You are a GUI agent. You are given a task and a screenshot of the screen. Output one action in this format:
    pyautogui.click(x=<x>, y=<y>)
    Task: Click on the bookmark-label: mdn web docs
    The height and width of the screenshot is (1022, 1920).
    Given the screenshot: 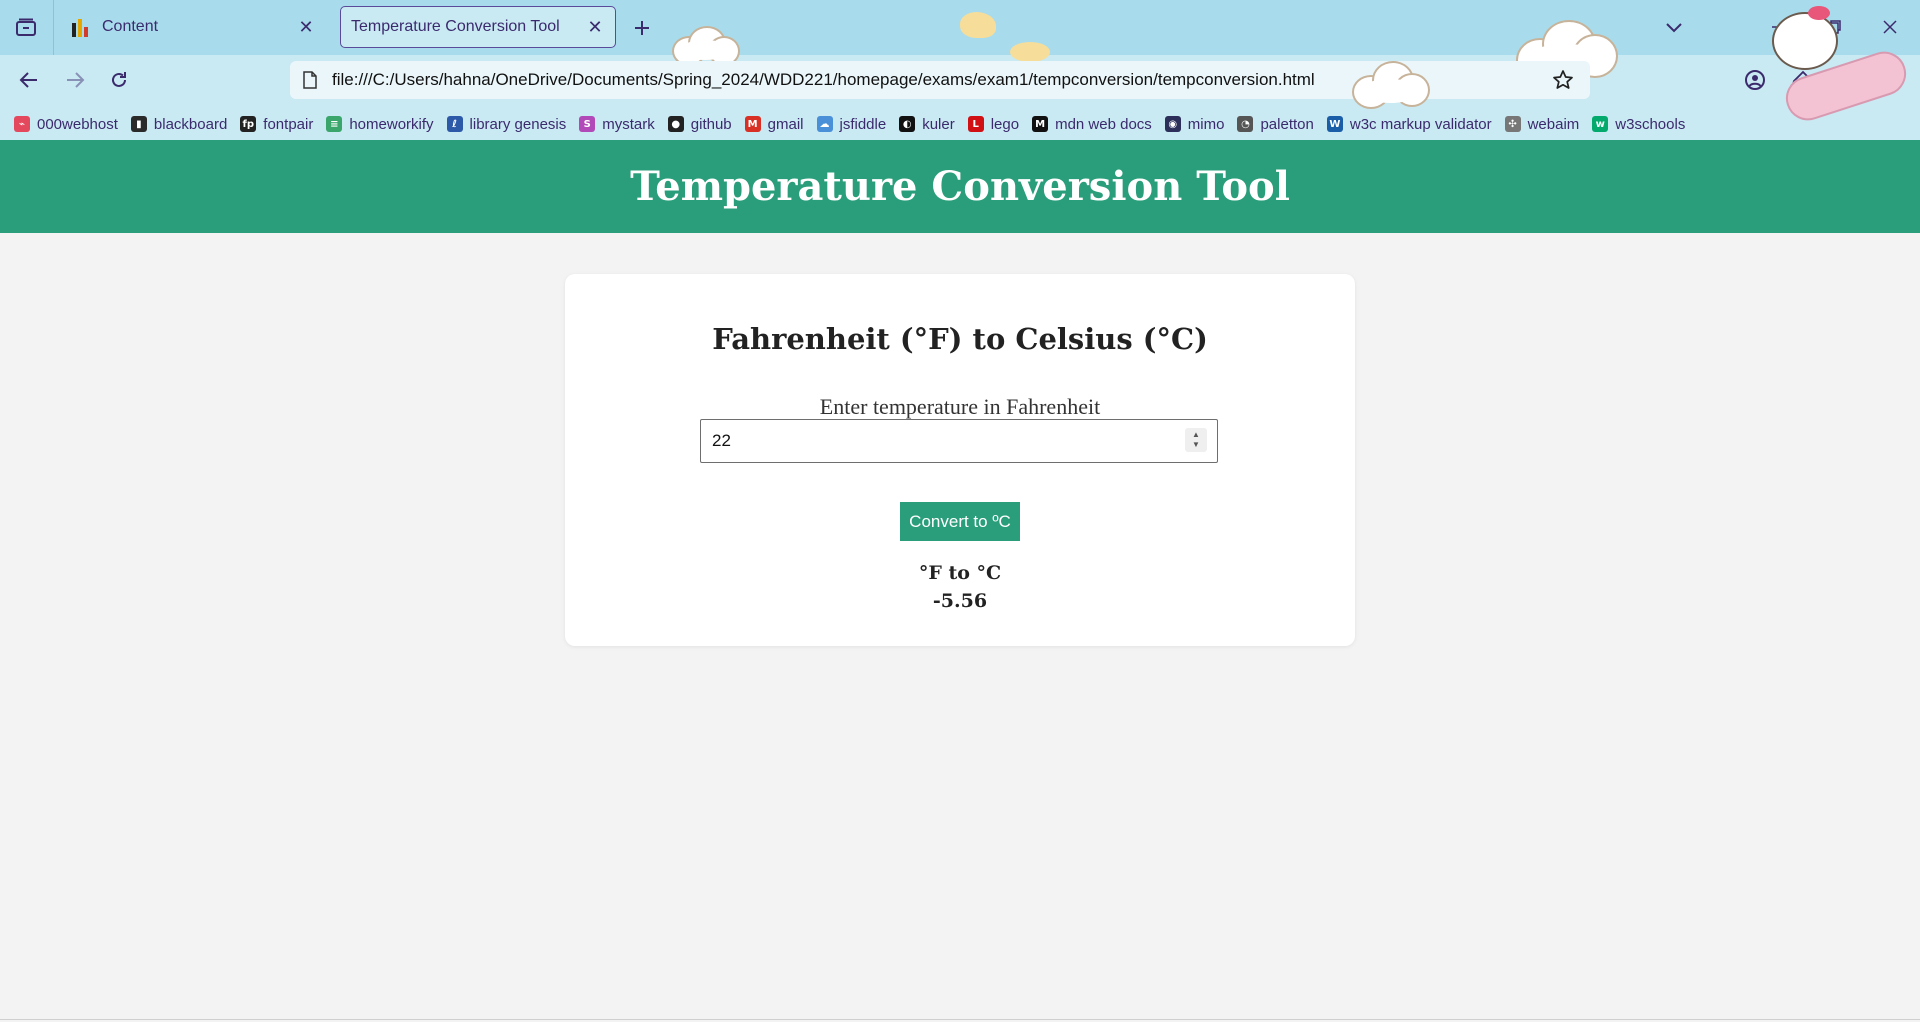 What is the action you would take?
    pyautogui.click(x=1103, y=124)
    